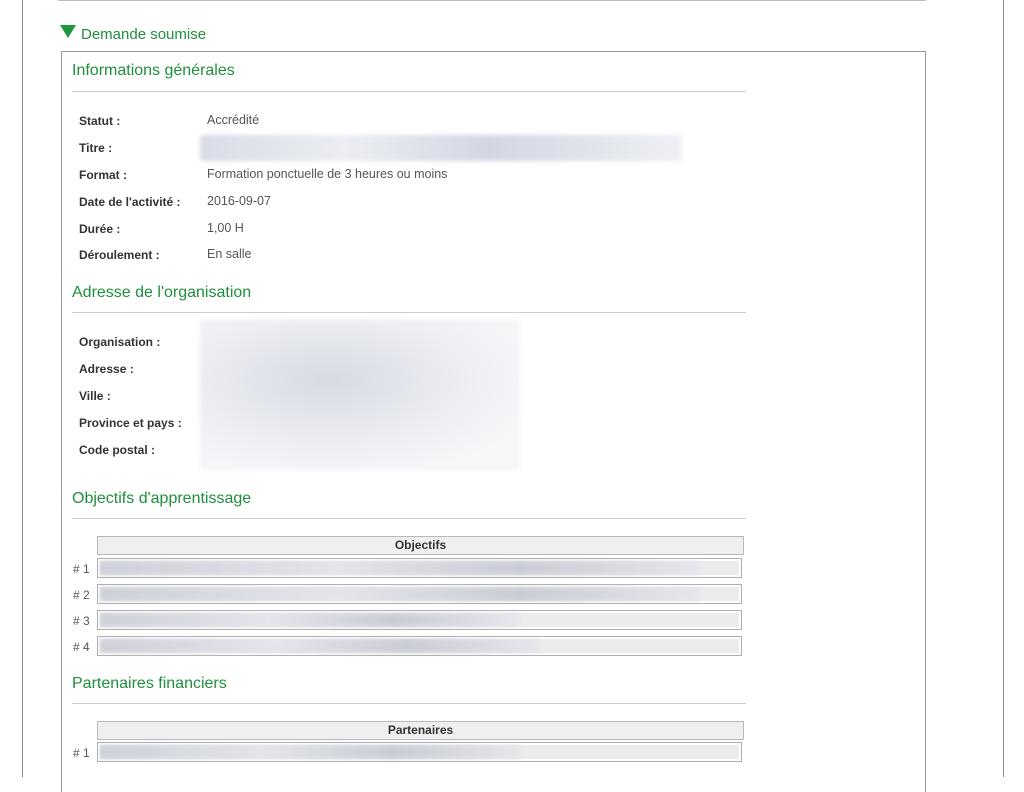 The height and width of the screenshot is (792, 1024). Describe the element at coordinates (81, 621) in the screenshot. I see `objective-row-number: # 3` at that location.